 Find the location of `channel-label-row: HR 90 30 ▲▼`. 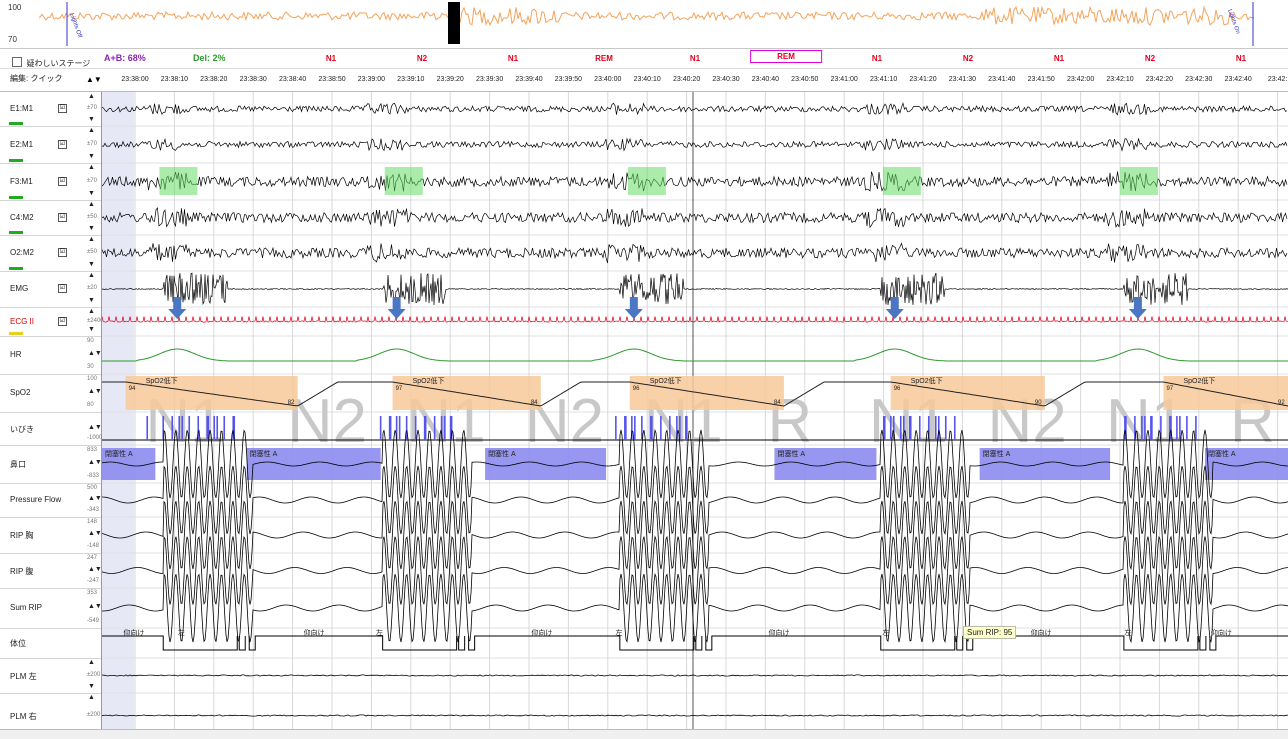

channel-label-row: HR 90 30 ▲▼ is located at coordinates (51, 355).